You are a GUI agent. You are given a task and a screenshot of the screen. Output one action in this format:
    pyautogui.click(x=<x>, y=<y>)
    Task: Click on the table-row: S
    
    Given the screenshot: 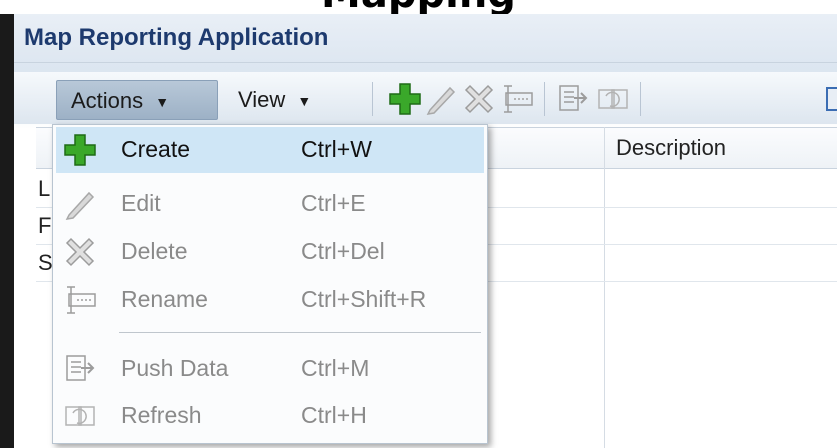 What is the action you would take?
    pyautogui.click(x=45, y=263)
    